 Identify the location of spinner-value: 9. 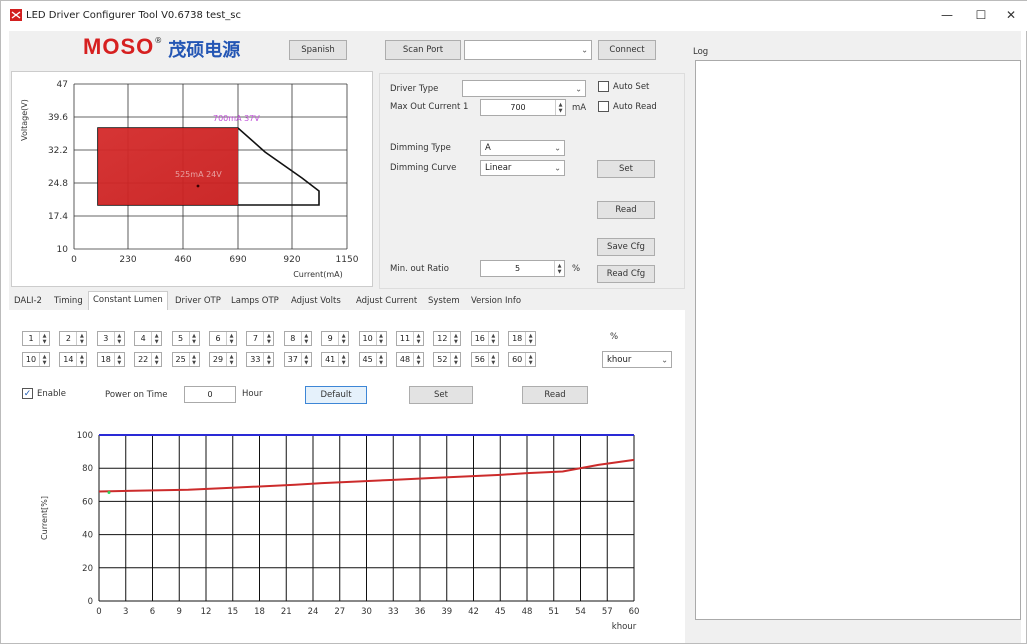
(330, 338).